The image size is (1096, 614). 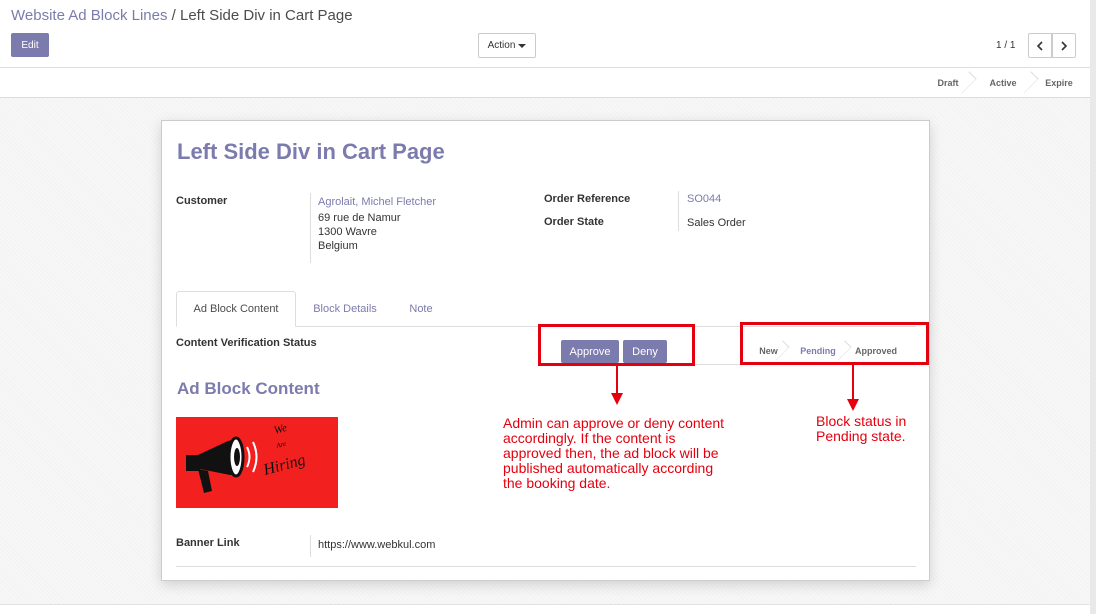 I want to click on chevron-left-icon, so click(x=1039, y=45).